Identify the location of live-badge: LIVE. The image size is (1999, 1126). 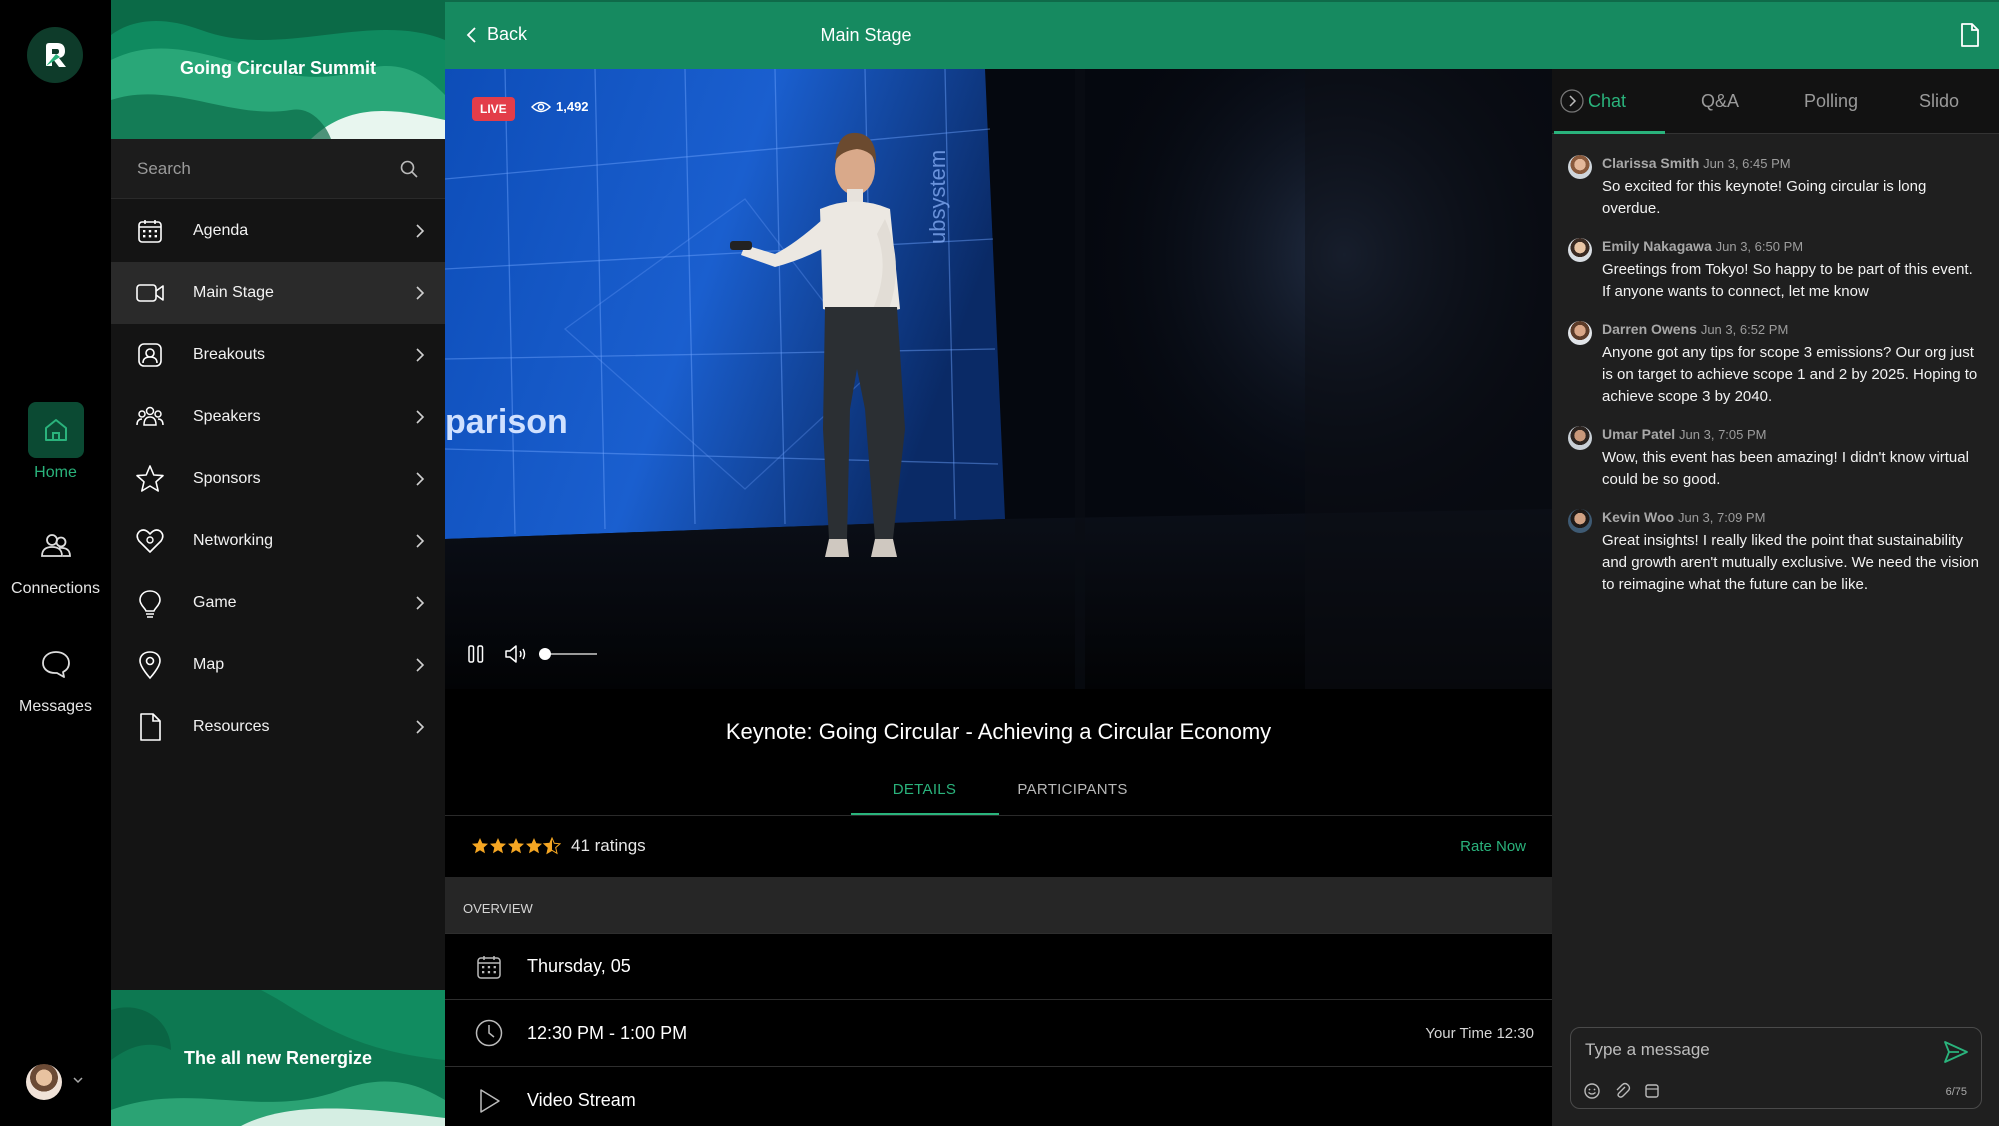
(493, 109).